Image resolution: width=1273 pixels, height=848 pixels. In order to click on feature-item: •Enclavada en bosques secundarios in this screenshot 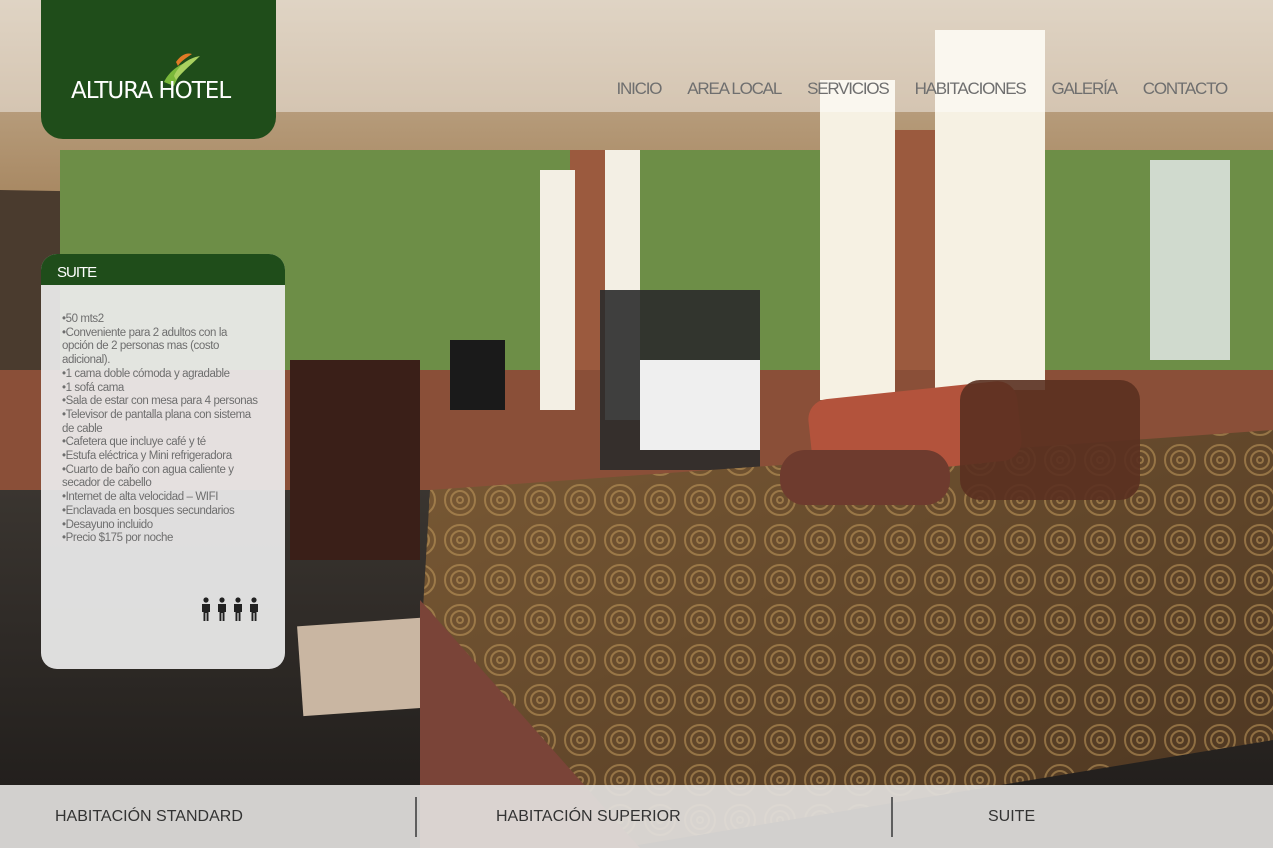, I will do `click(148, 510)`.